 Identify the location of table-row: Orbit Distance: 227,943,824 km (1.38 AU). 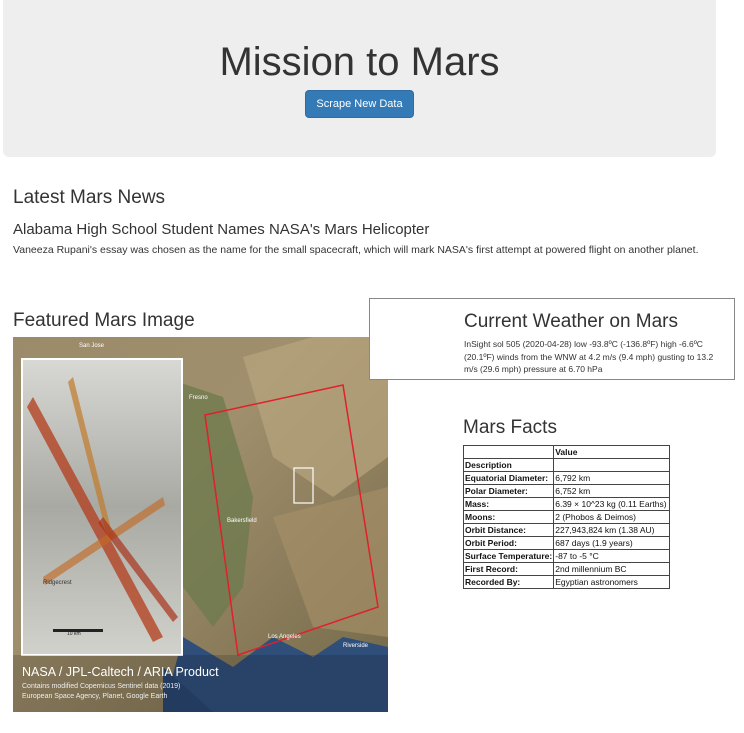
(566, 530).